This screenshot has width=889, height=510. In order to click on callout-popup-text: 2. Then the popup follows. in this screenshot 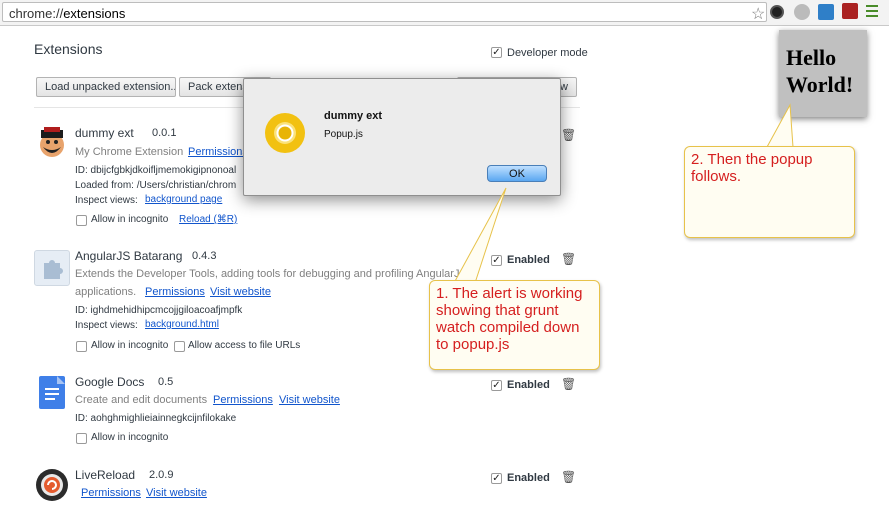, I will do `click(752, 168)`.